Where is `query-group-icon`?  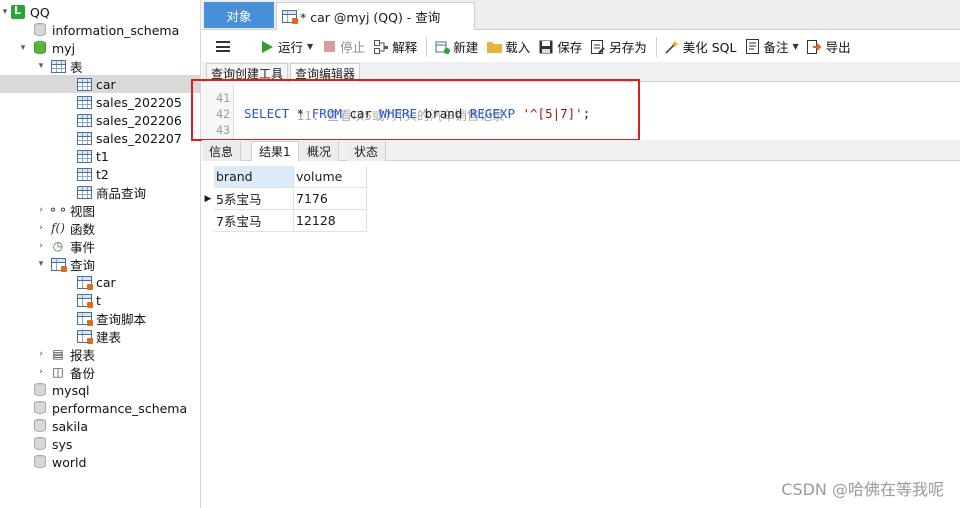 query-group-icon is located at coordinates (58, 264).